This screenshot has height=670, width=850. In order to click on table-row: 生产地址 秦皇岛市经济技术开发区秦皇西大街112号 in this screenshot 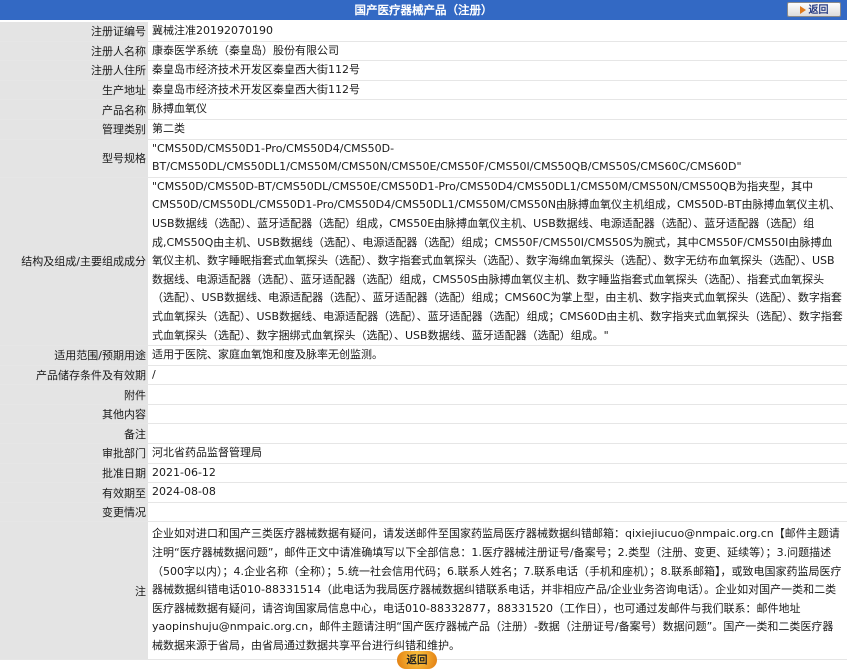, I will do `click(423, 90)`.